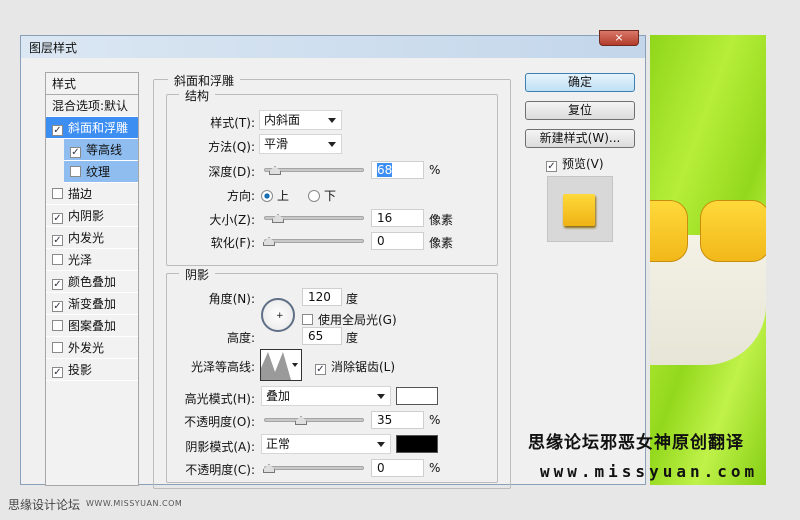 Image resolution: width=800 pixels, height=520 pixels. I want to click on close-button: ×, so click(619, 38).